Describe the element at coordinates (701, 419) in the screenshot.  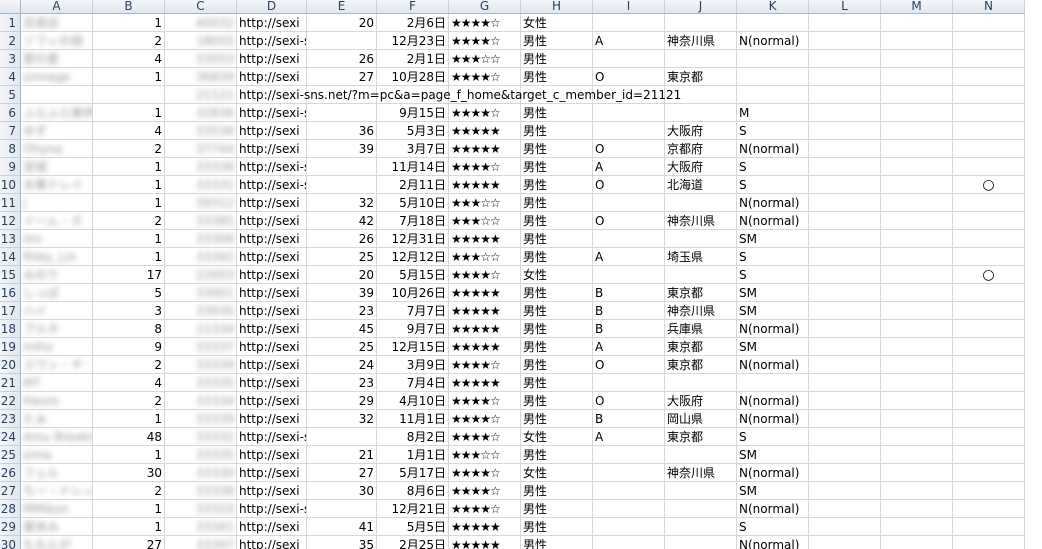
I see `cell-j: 岡山県` at that location.